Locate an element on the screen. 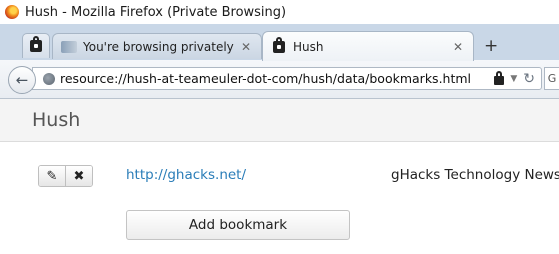  firefox-logo-icon is located at coordinates (12, 12).